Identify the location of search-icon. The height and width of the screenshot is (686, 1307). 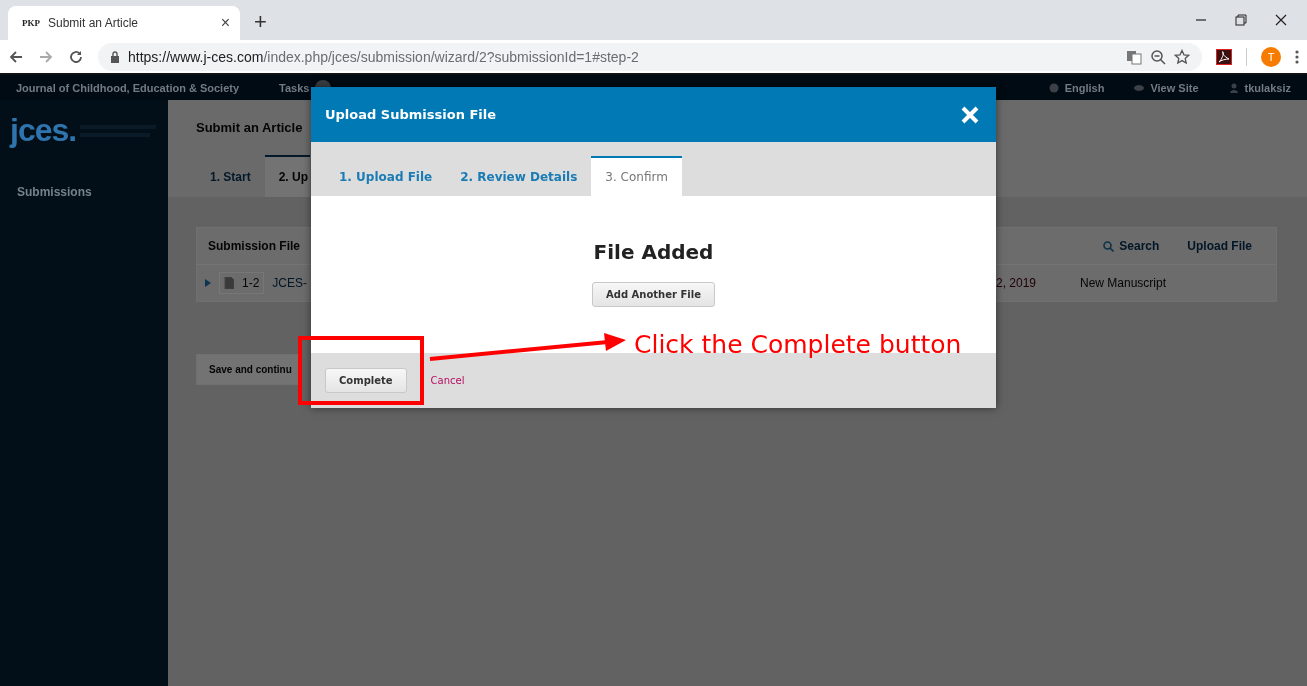
(1109, 246).